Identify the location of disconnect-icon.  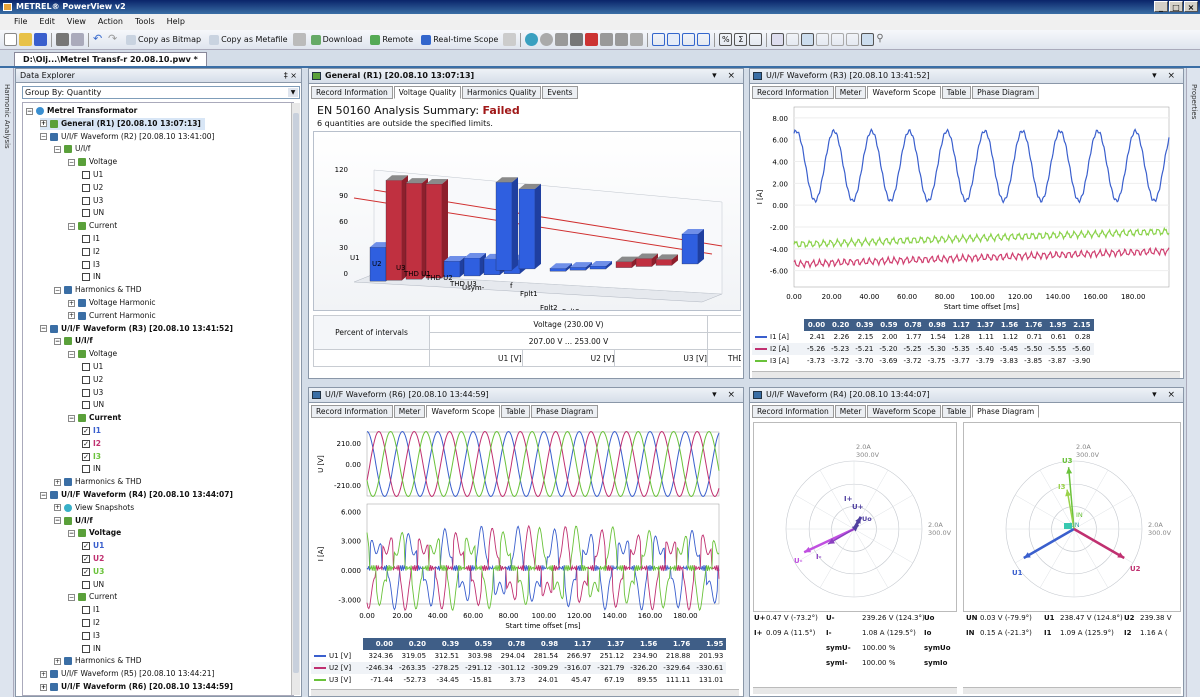
(547, 39).